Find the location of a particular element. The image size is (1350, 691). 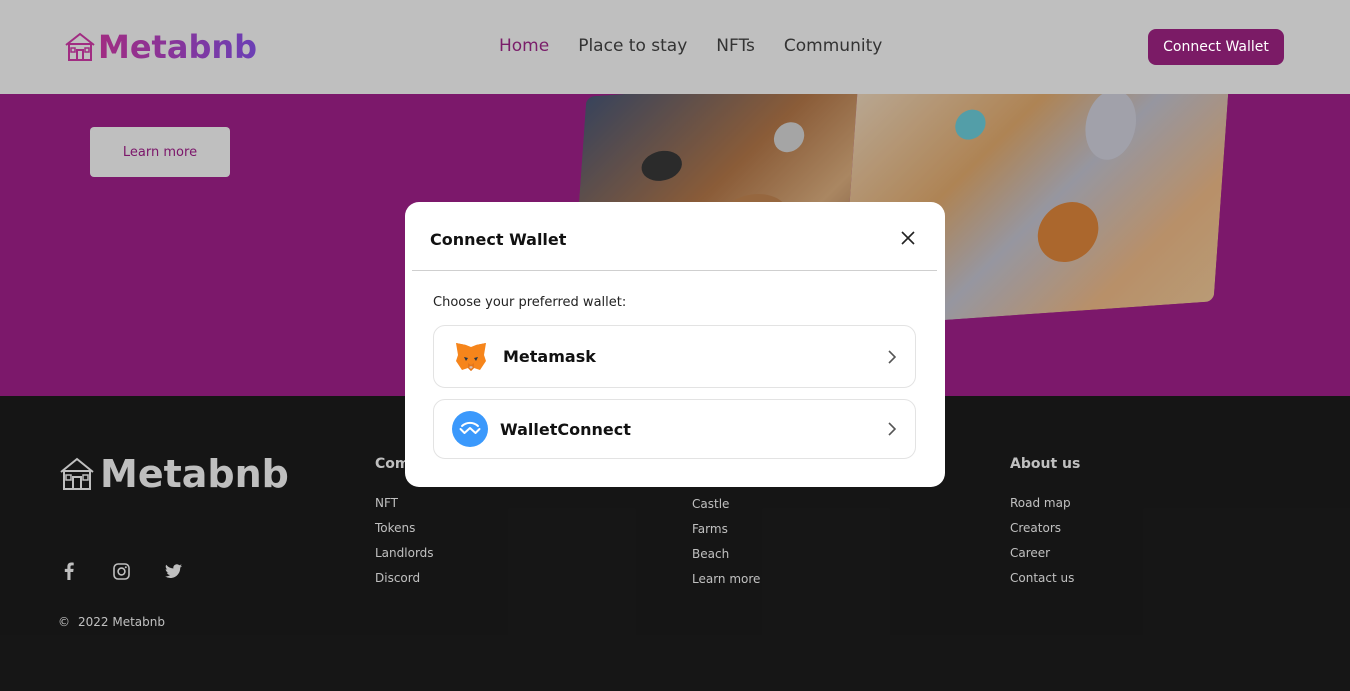

close-icon is located at coordinates (908, 238).